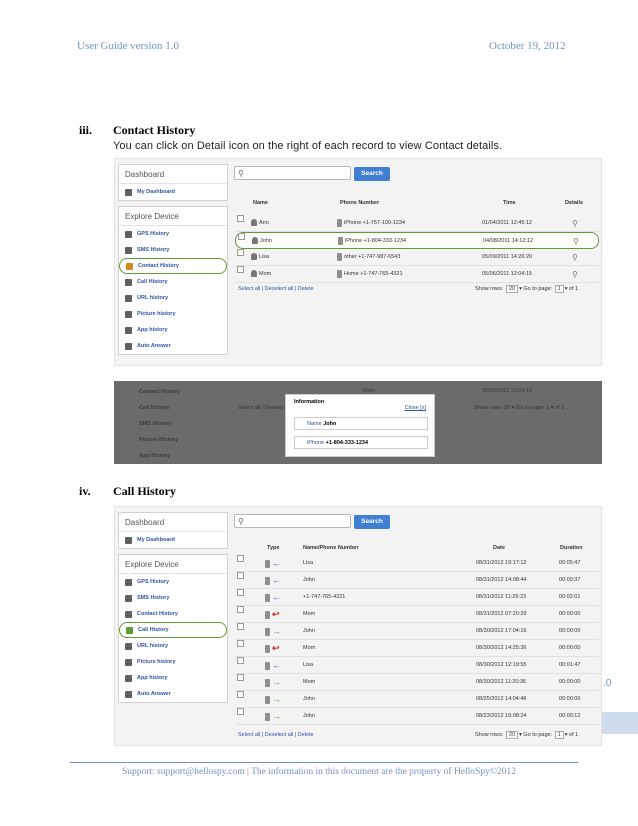 Image resolution: width=638 pixels, height=826 pixels. What do you see at coordinates (260, 257) in the screenshot?
I see `contact-name: Lisa` at bounding box center [260, 257].